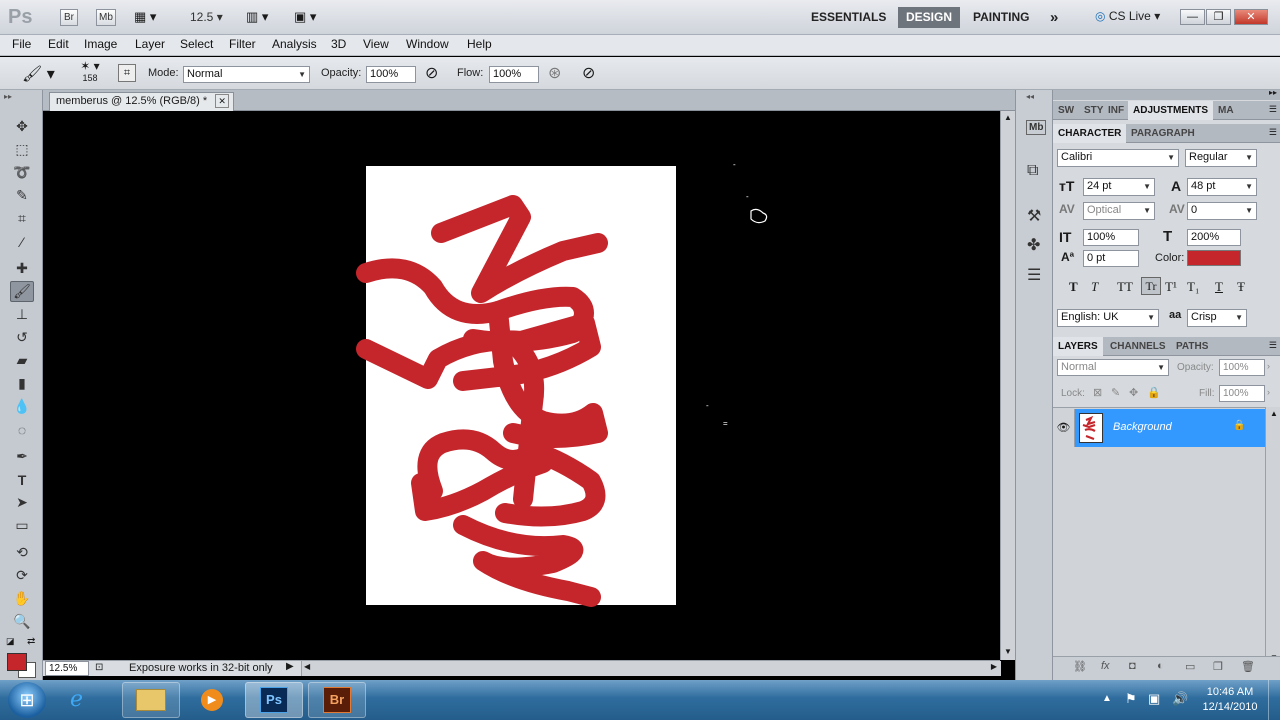 The height and width of the screenshot is (720, 1280). Describe the element at coordinates (391, 74) in the screenshot. I see `opacity-input: 100%` at that location.